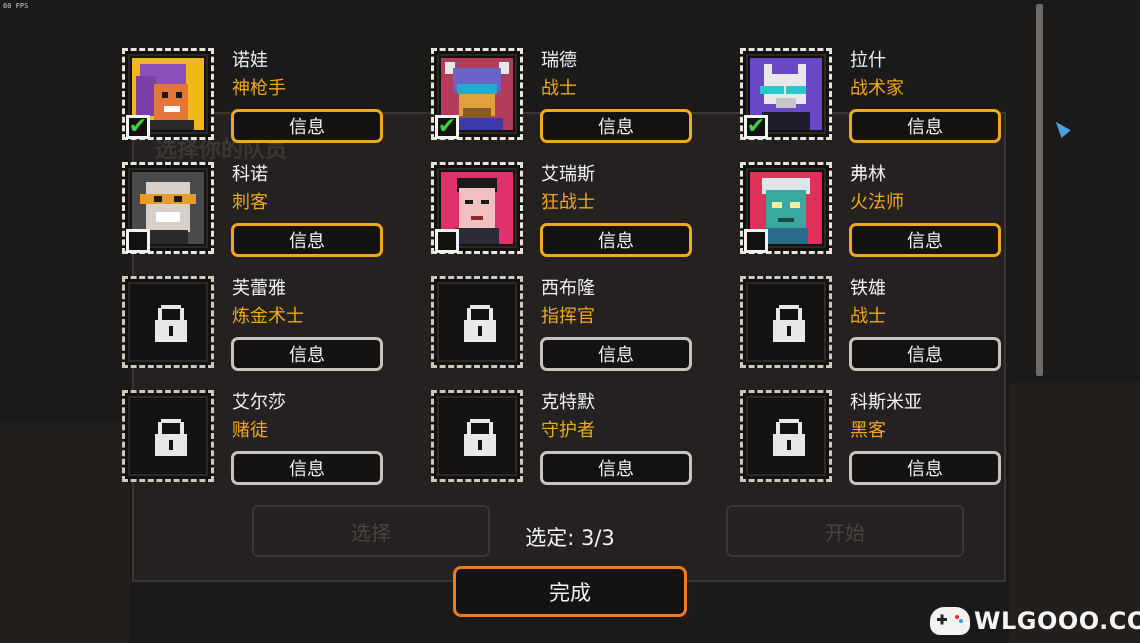  Describe the element at coordinates (868, 174) in the screenshot. I see `character-name: 弗林` at that location.